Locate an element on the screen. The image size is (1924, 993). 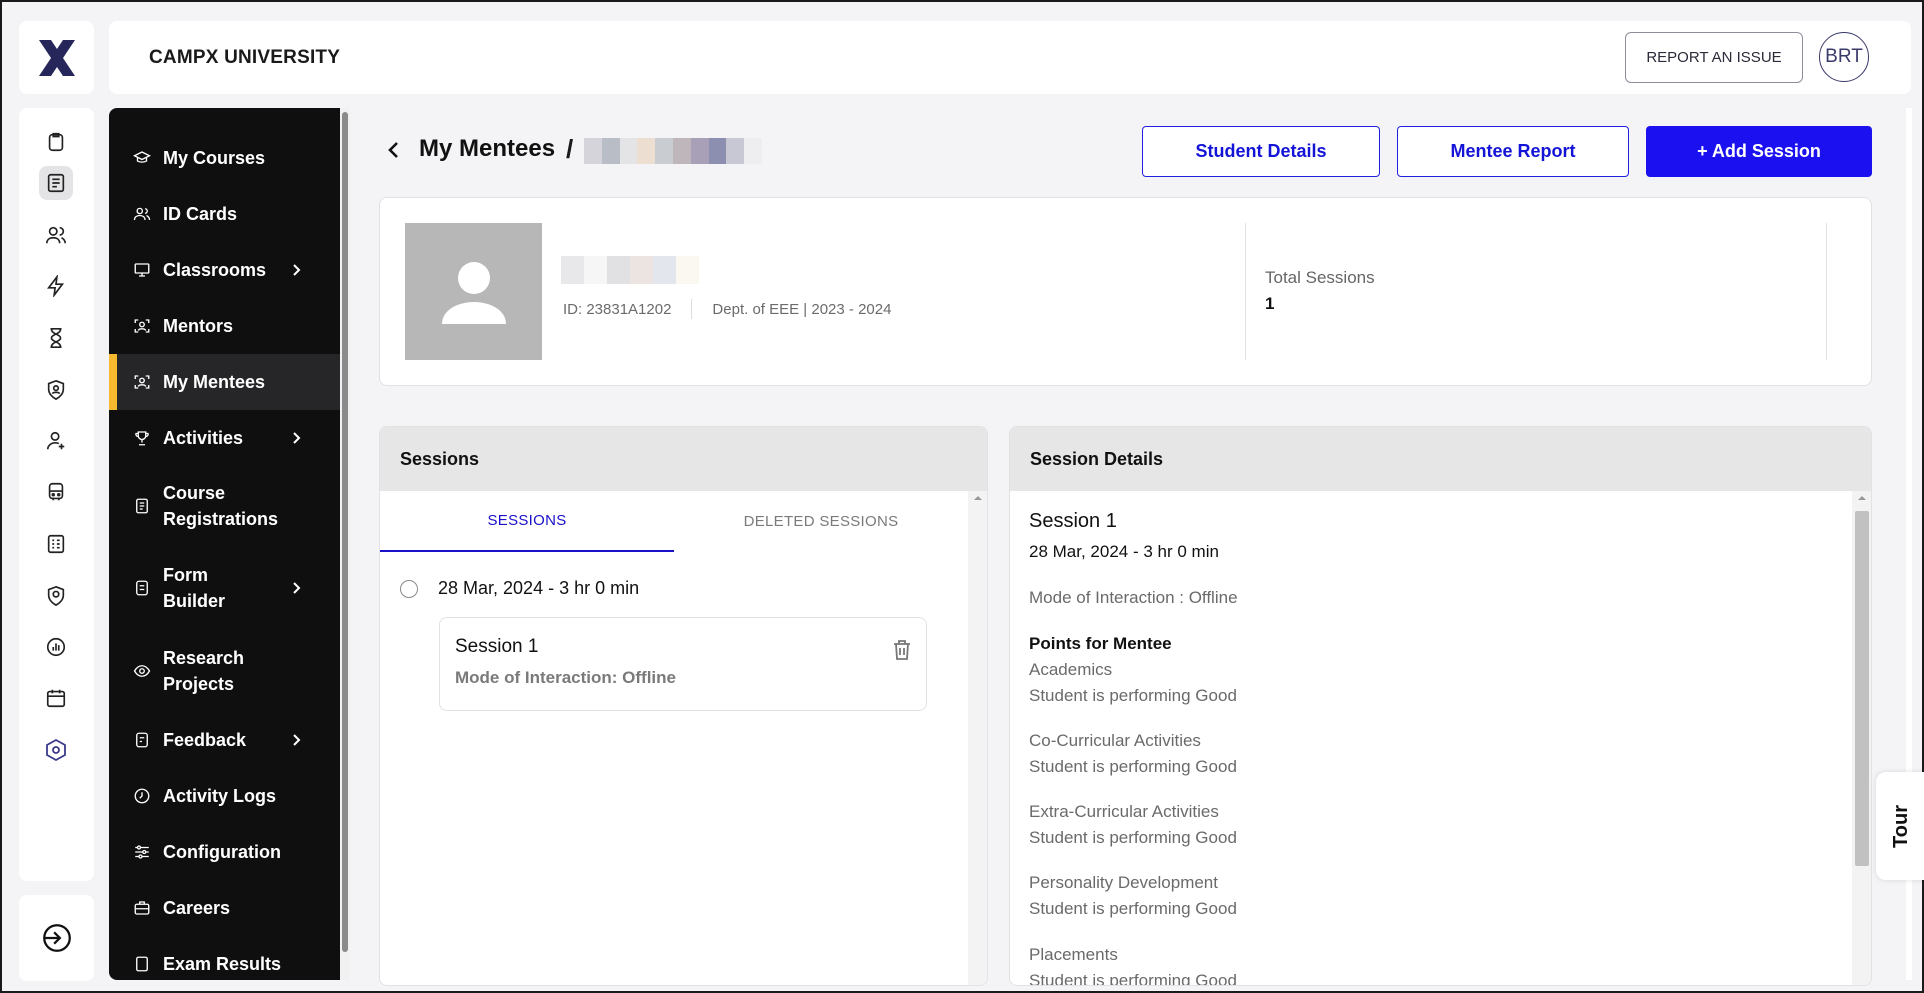
user-avatar: BRT is located at coordinates (1844, 57).